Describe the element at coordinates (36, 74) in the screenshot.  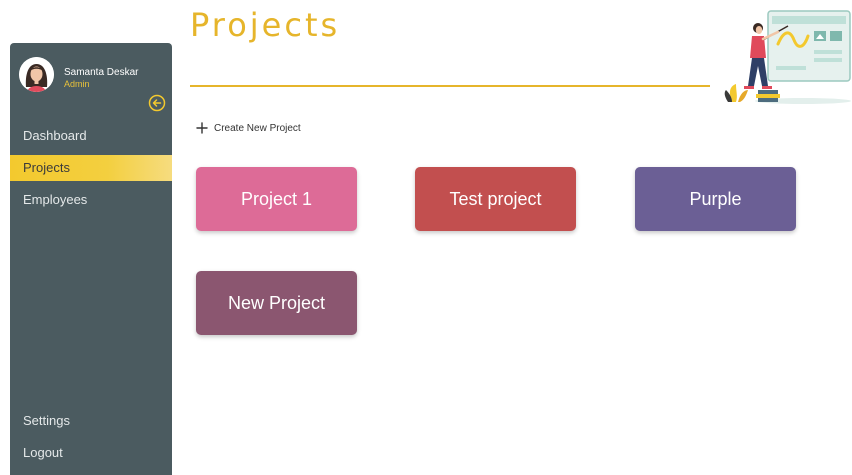
I see `user-avatar` at that location.